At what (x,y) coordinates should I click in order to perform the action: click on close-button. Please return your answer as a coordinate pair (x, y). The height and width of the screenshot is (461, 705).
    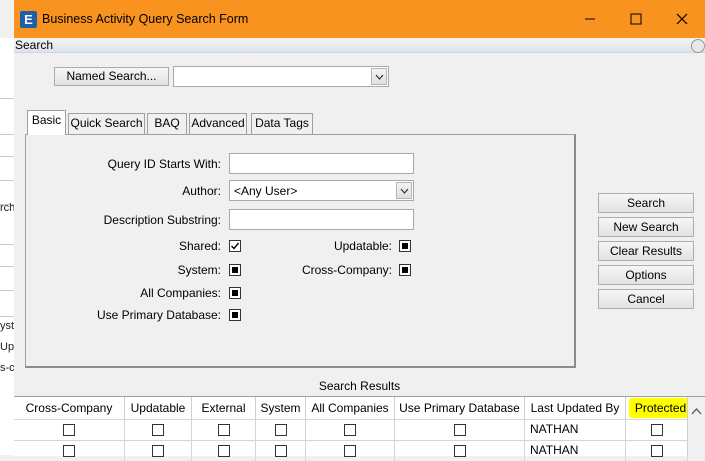
    Looking at the image, I should click on (682, 19).